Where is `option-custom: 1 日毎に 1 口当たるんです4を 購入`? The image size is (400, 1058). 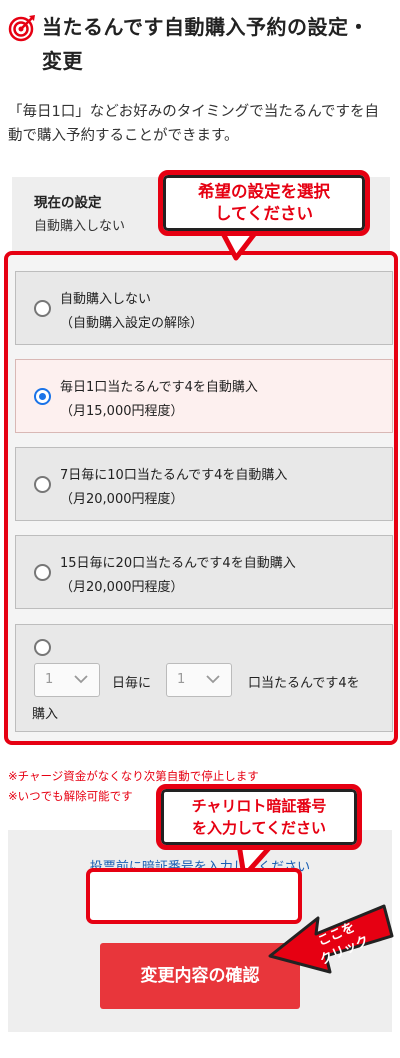
option-custom: 1 日毎に 1 口当たるんです4を 購入 is located at coordinates (204, 678).